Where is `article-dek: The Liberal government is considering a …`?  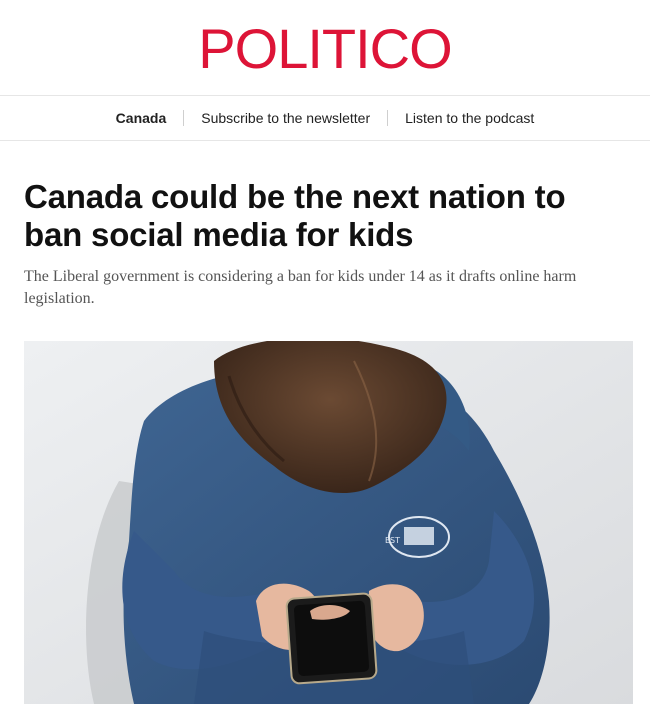 article-dek: The Liberal government is considering a … is located at coordinates (300, 287).